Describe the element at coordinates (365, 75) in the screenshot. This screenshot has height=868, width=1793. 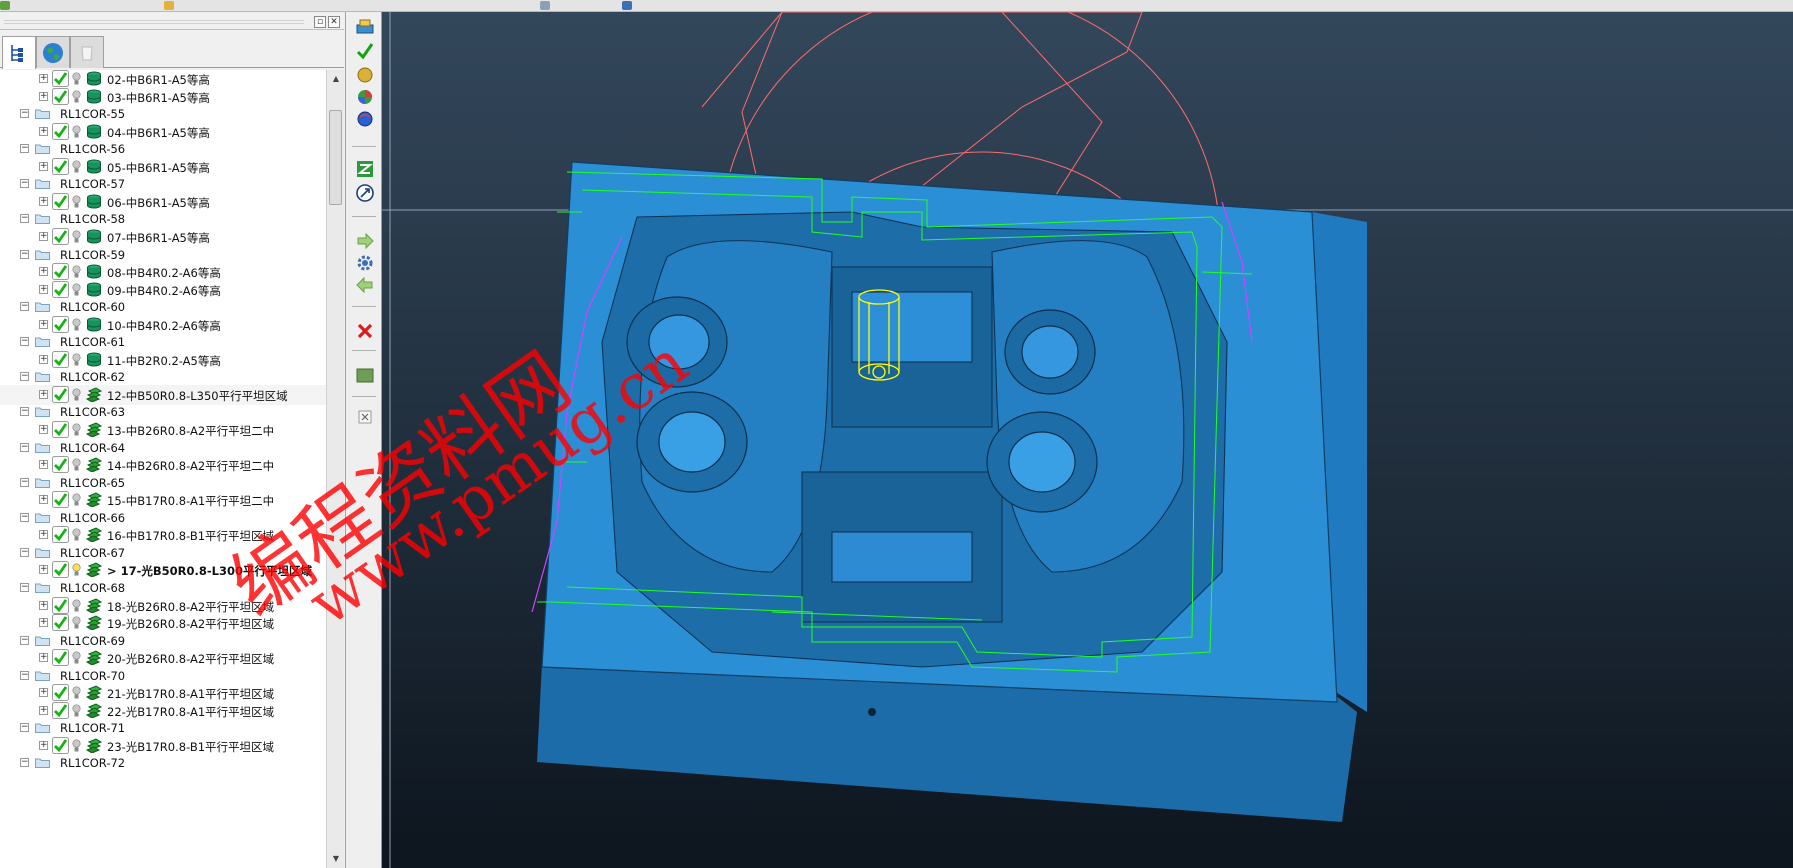
I see `gold-sphere-button` at that location.